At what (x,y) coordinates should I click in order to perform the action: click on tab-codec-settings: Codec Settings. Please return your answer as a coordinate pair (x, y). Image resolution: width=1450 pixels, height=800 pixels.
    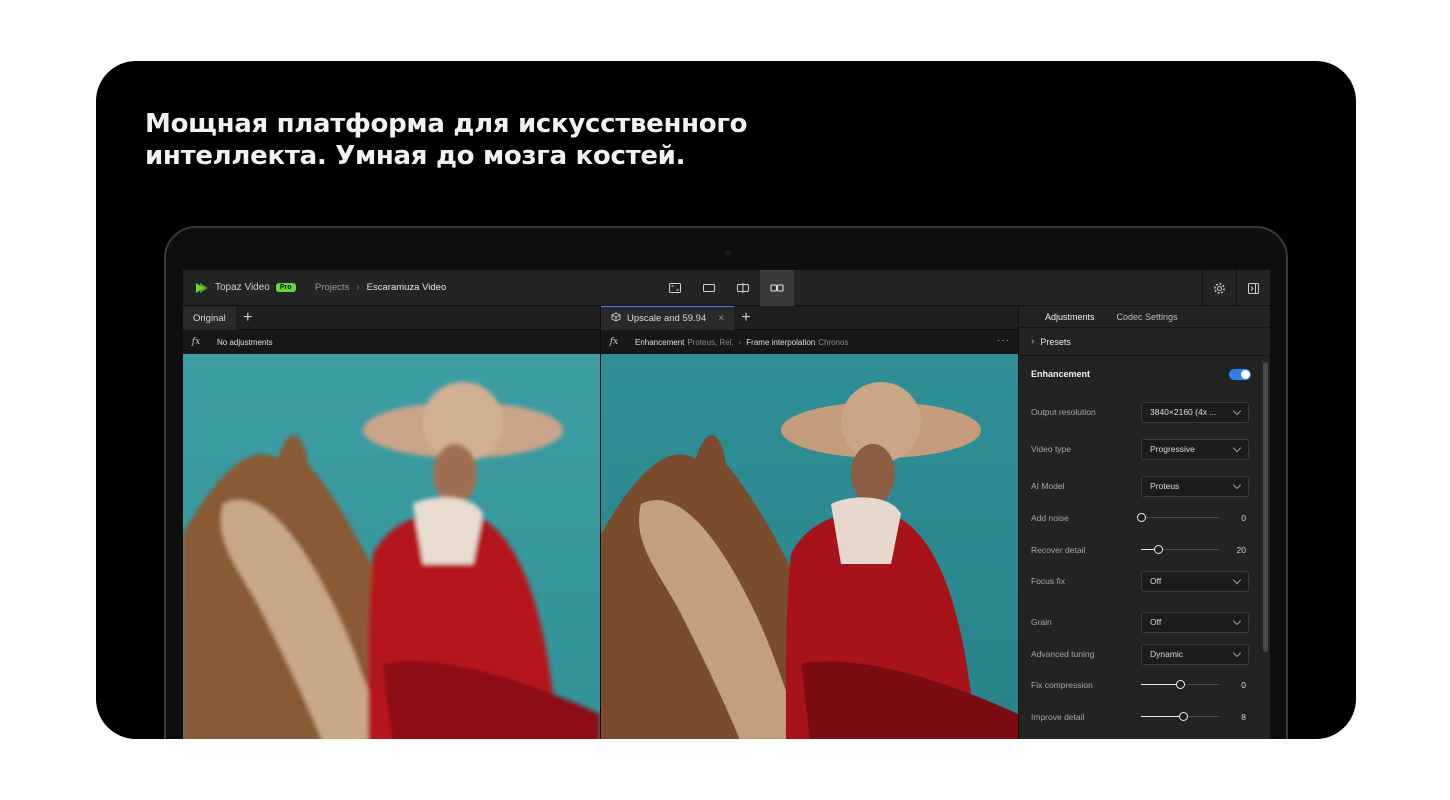
    Looking at the image, I should click on (1147, 317).